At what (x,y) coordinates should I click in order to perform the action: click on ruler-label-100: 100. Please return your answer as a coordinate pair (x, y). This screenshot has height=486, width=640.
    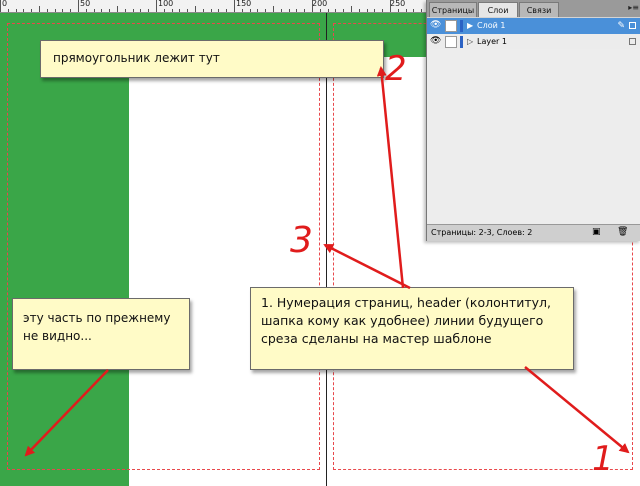
    Looking at the image, I should click on (166, 4).